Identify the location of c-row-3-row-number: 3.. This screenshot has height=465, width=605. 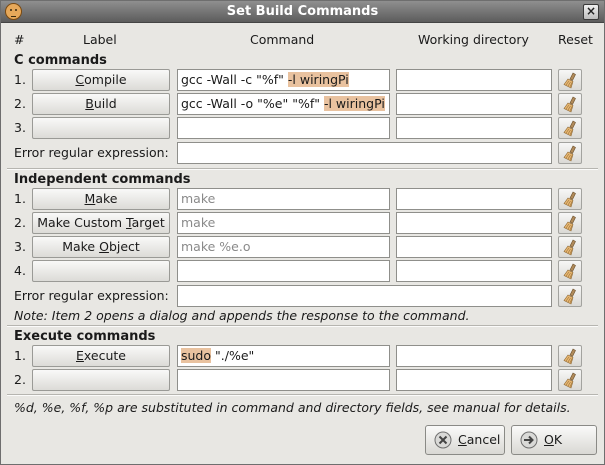
(20, 127).